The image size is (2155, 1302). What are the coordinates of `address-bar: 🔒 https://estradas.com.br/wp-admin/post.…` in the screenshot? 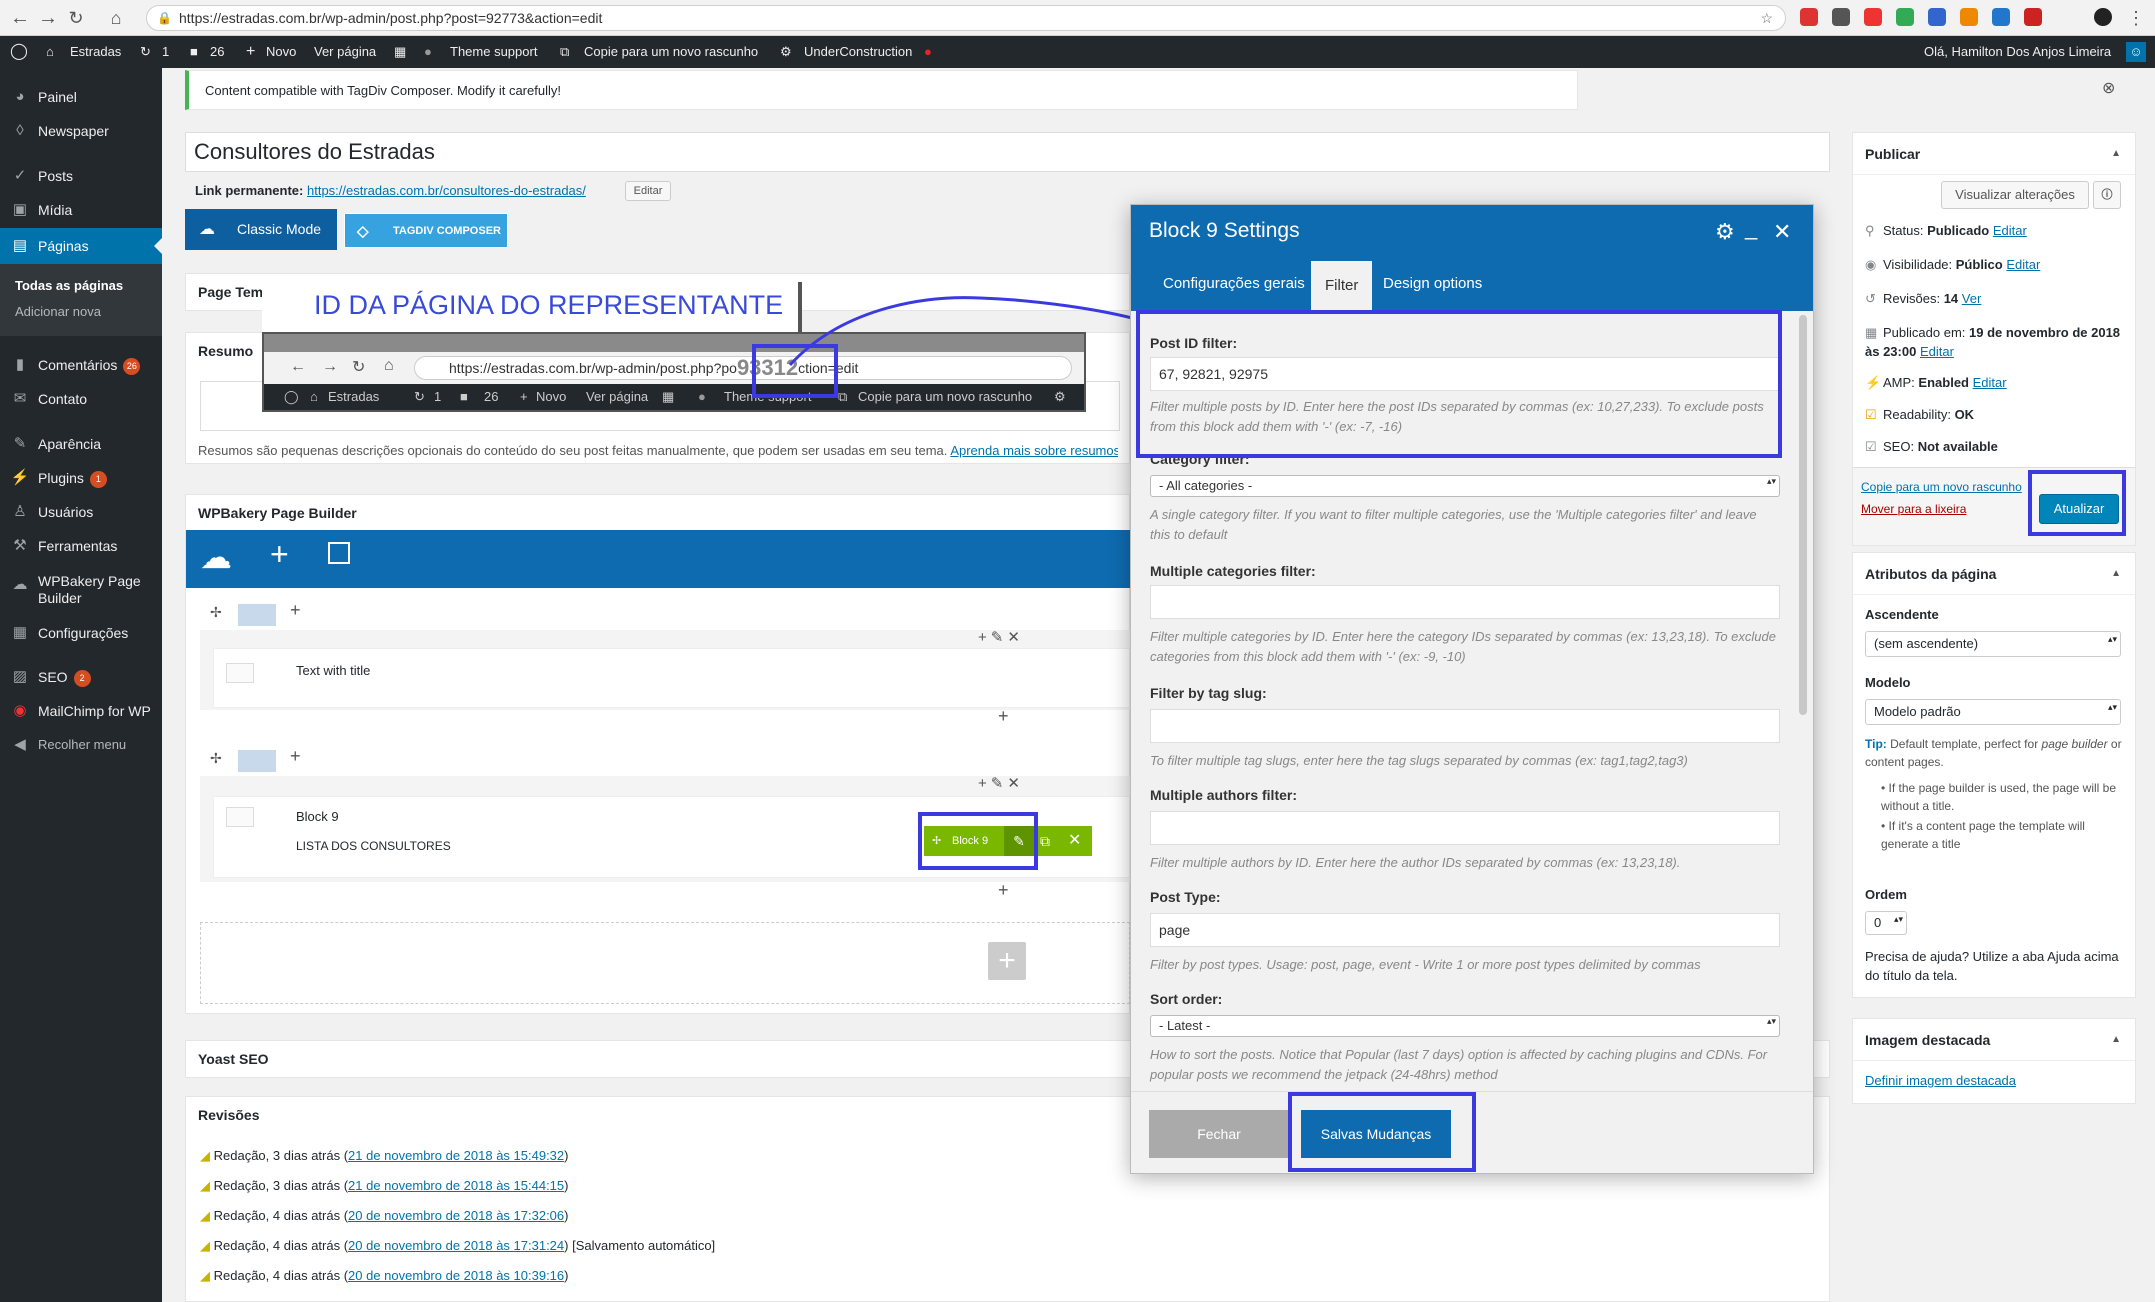 It's located at (966, 18).